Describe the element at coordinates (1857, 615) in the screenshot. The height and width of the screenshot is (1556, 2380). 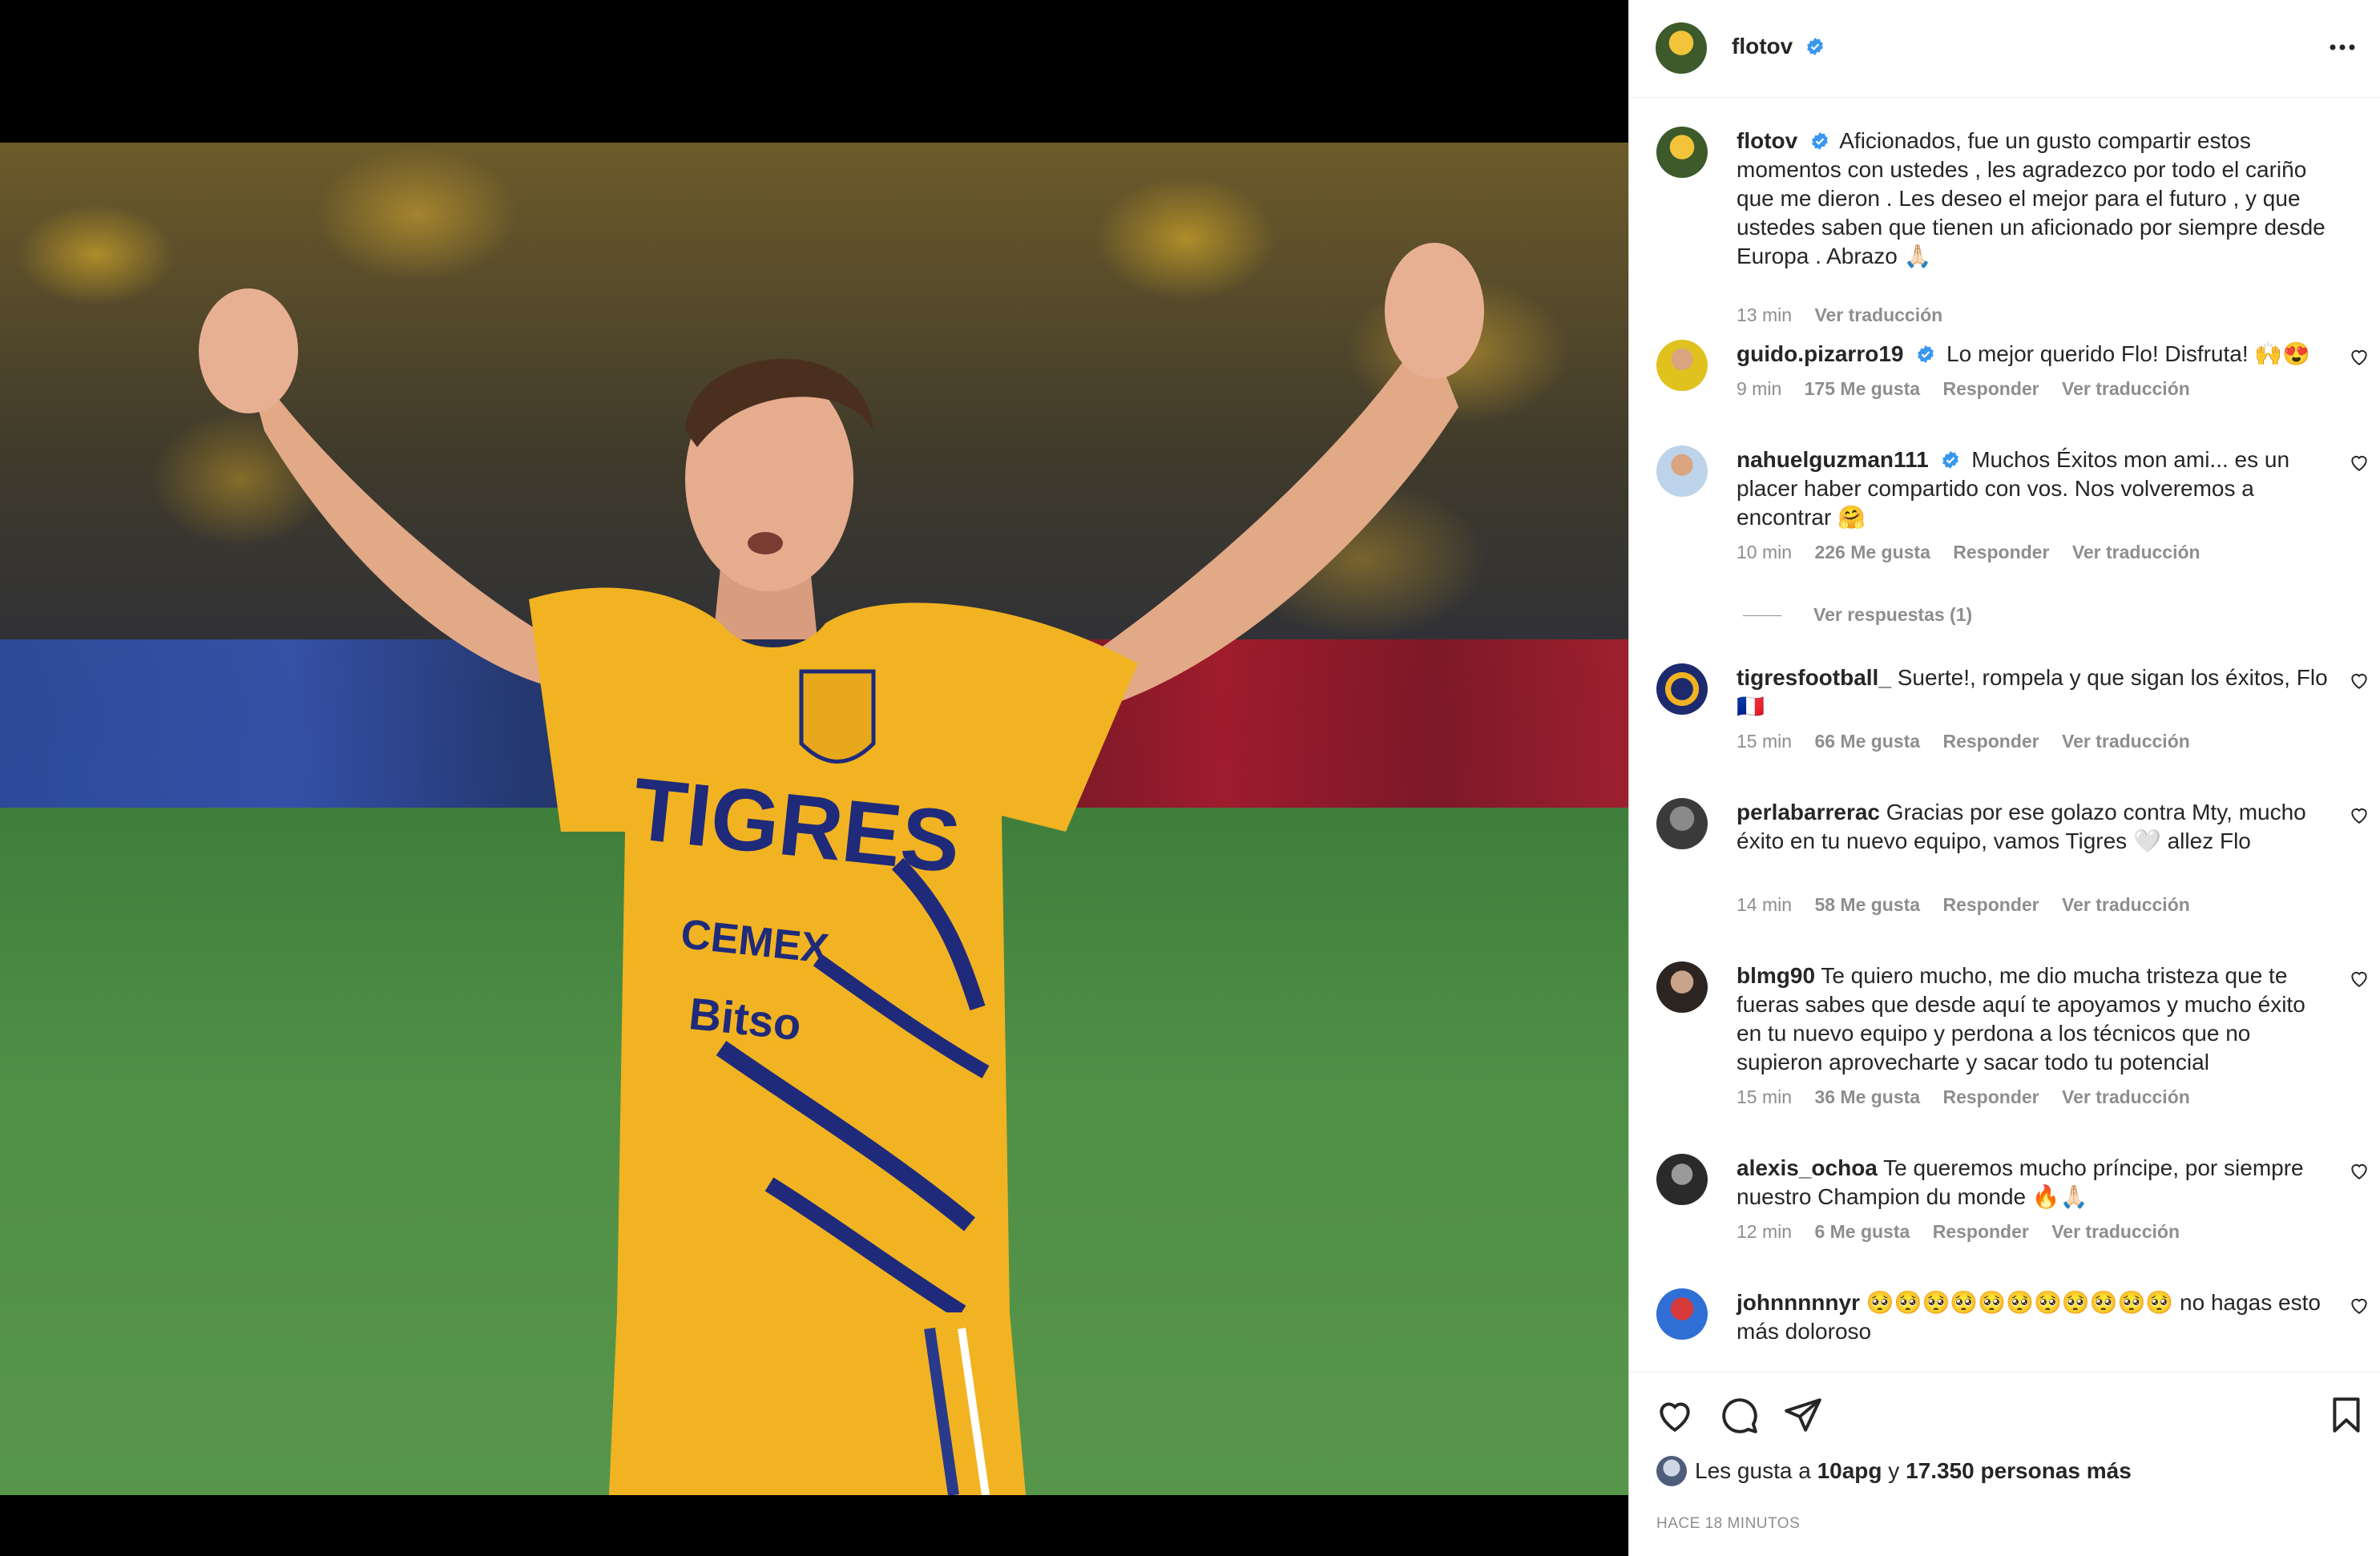
I see `view-replies-link: Ver respuestas (1)` at that location.